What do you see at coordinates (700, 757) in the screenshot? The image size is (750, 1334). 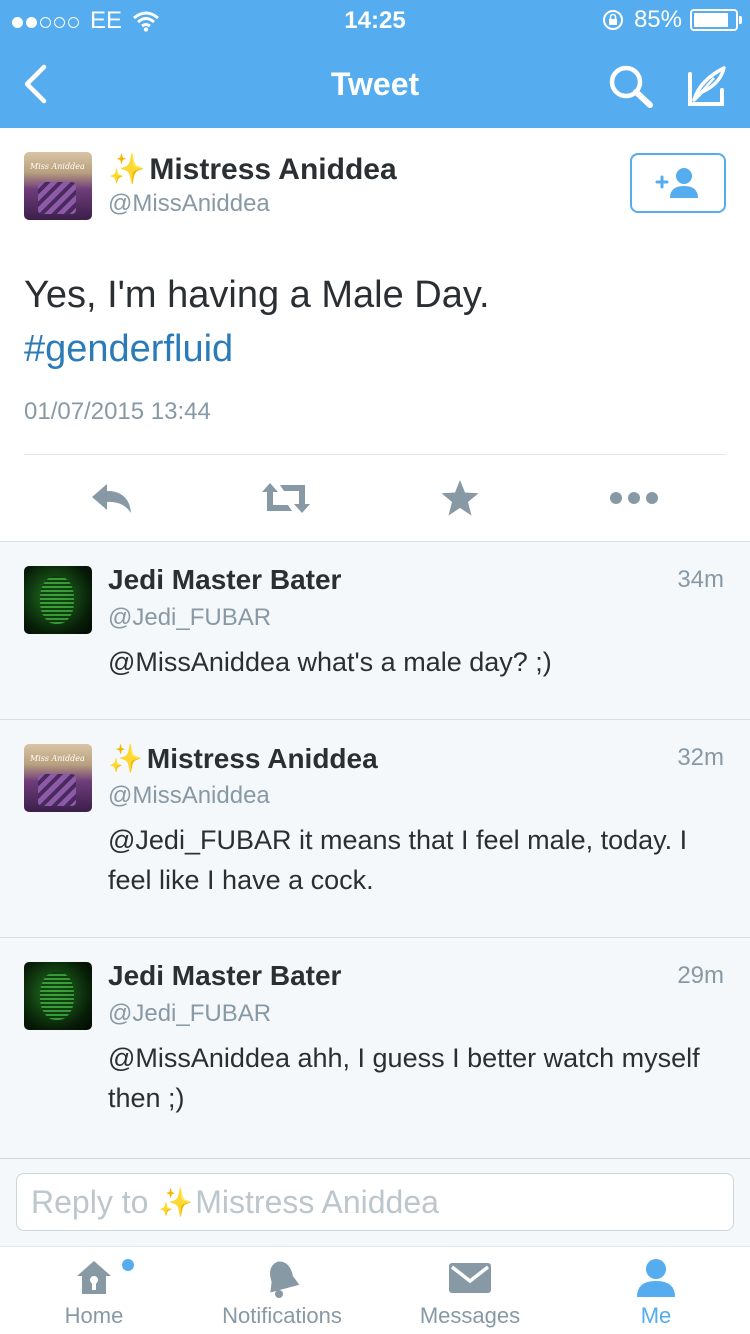 I see `reply-timestamp: 32m` at bounding box center [700, 757].